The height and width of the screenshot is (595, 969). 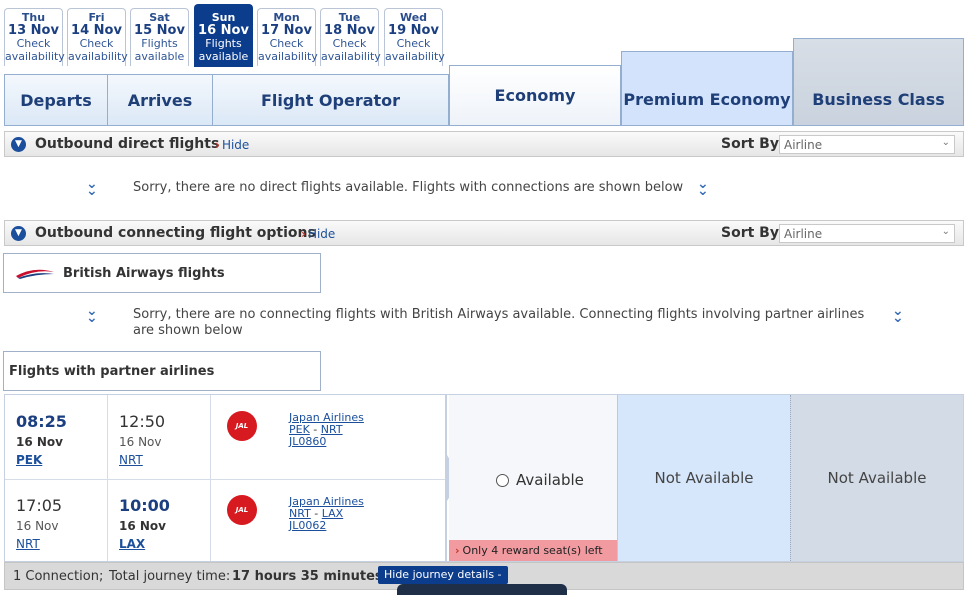 I want to click on cabin-business-label: Business Class, so click(x=878, y=99).